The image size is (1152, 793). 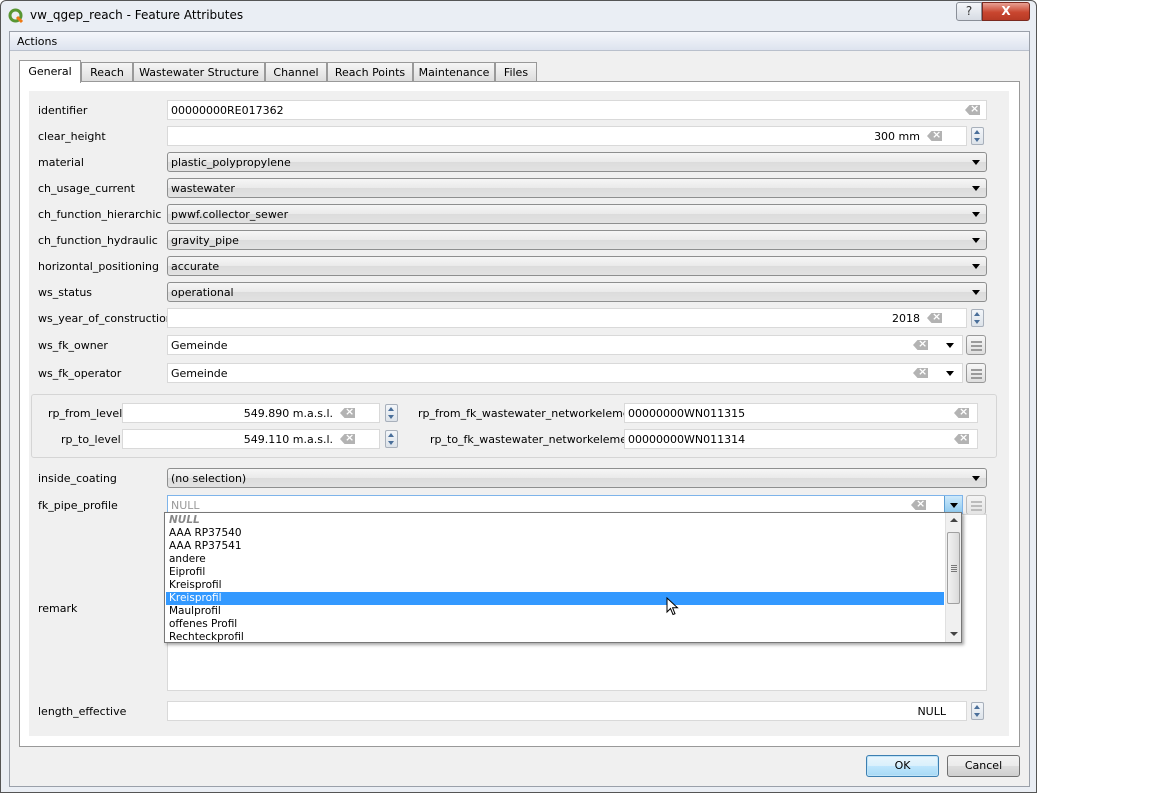 I want to click on length-effective-value: NULL, so click(x=931, y=711).